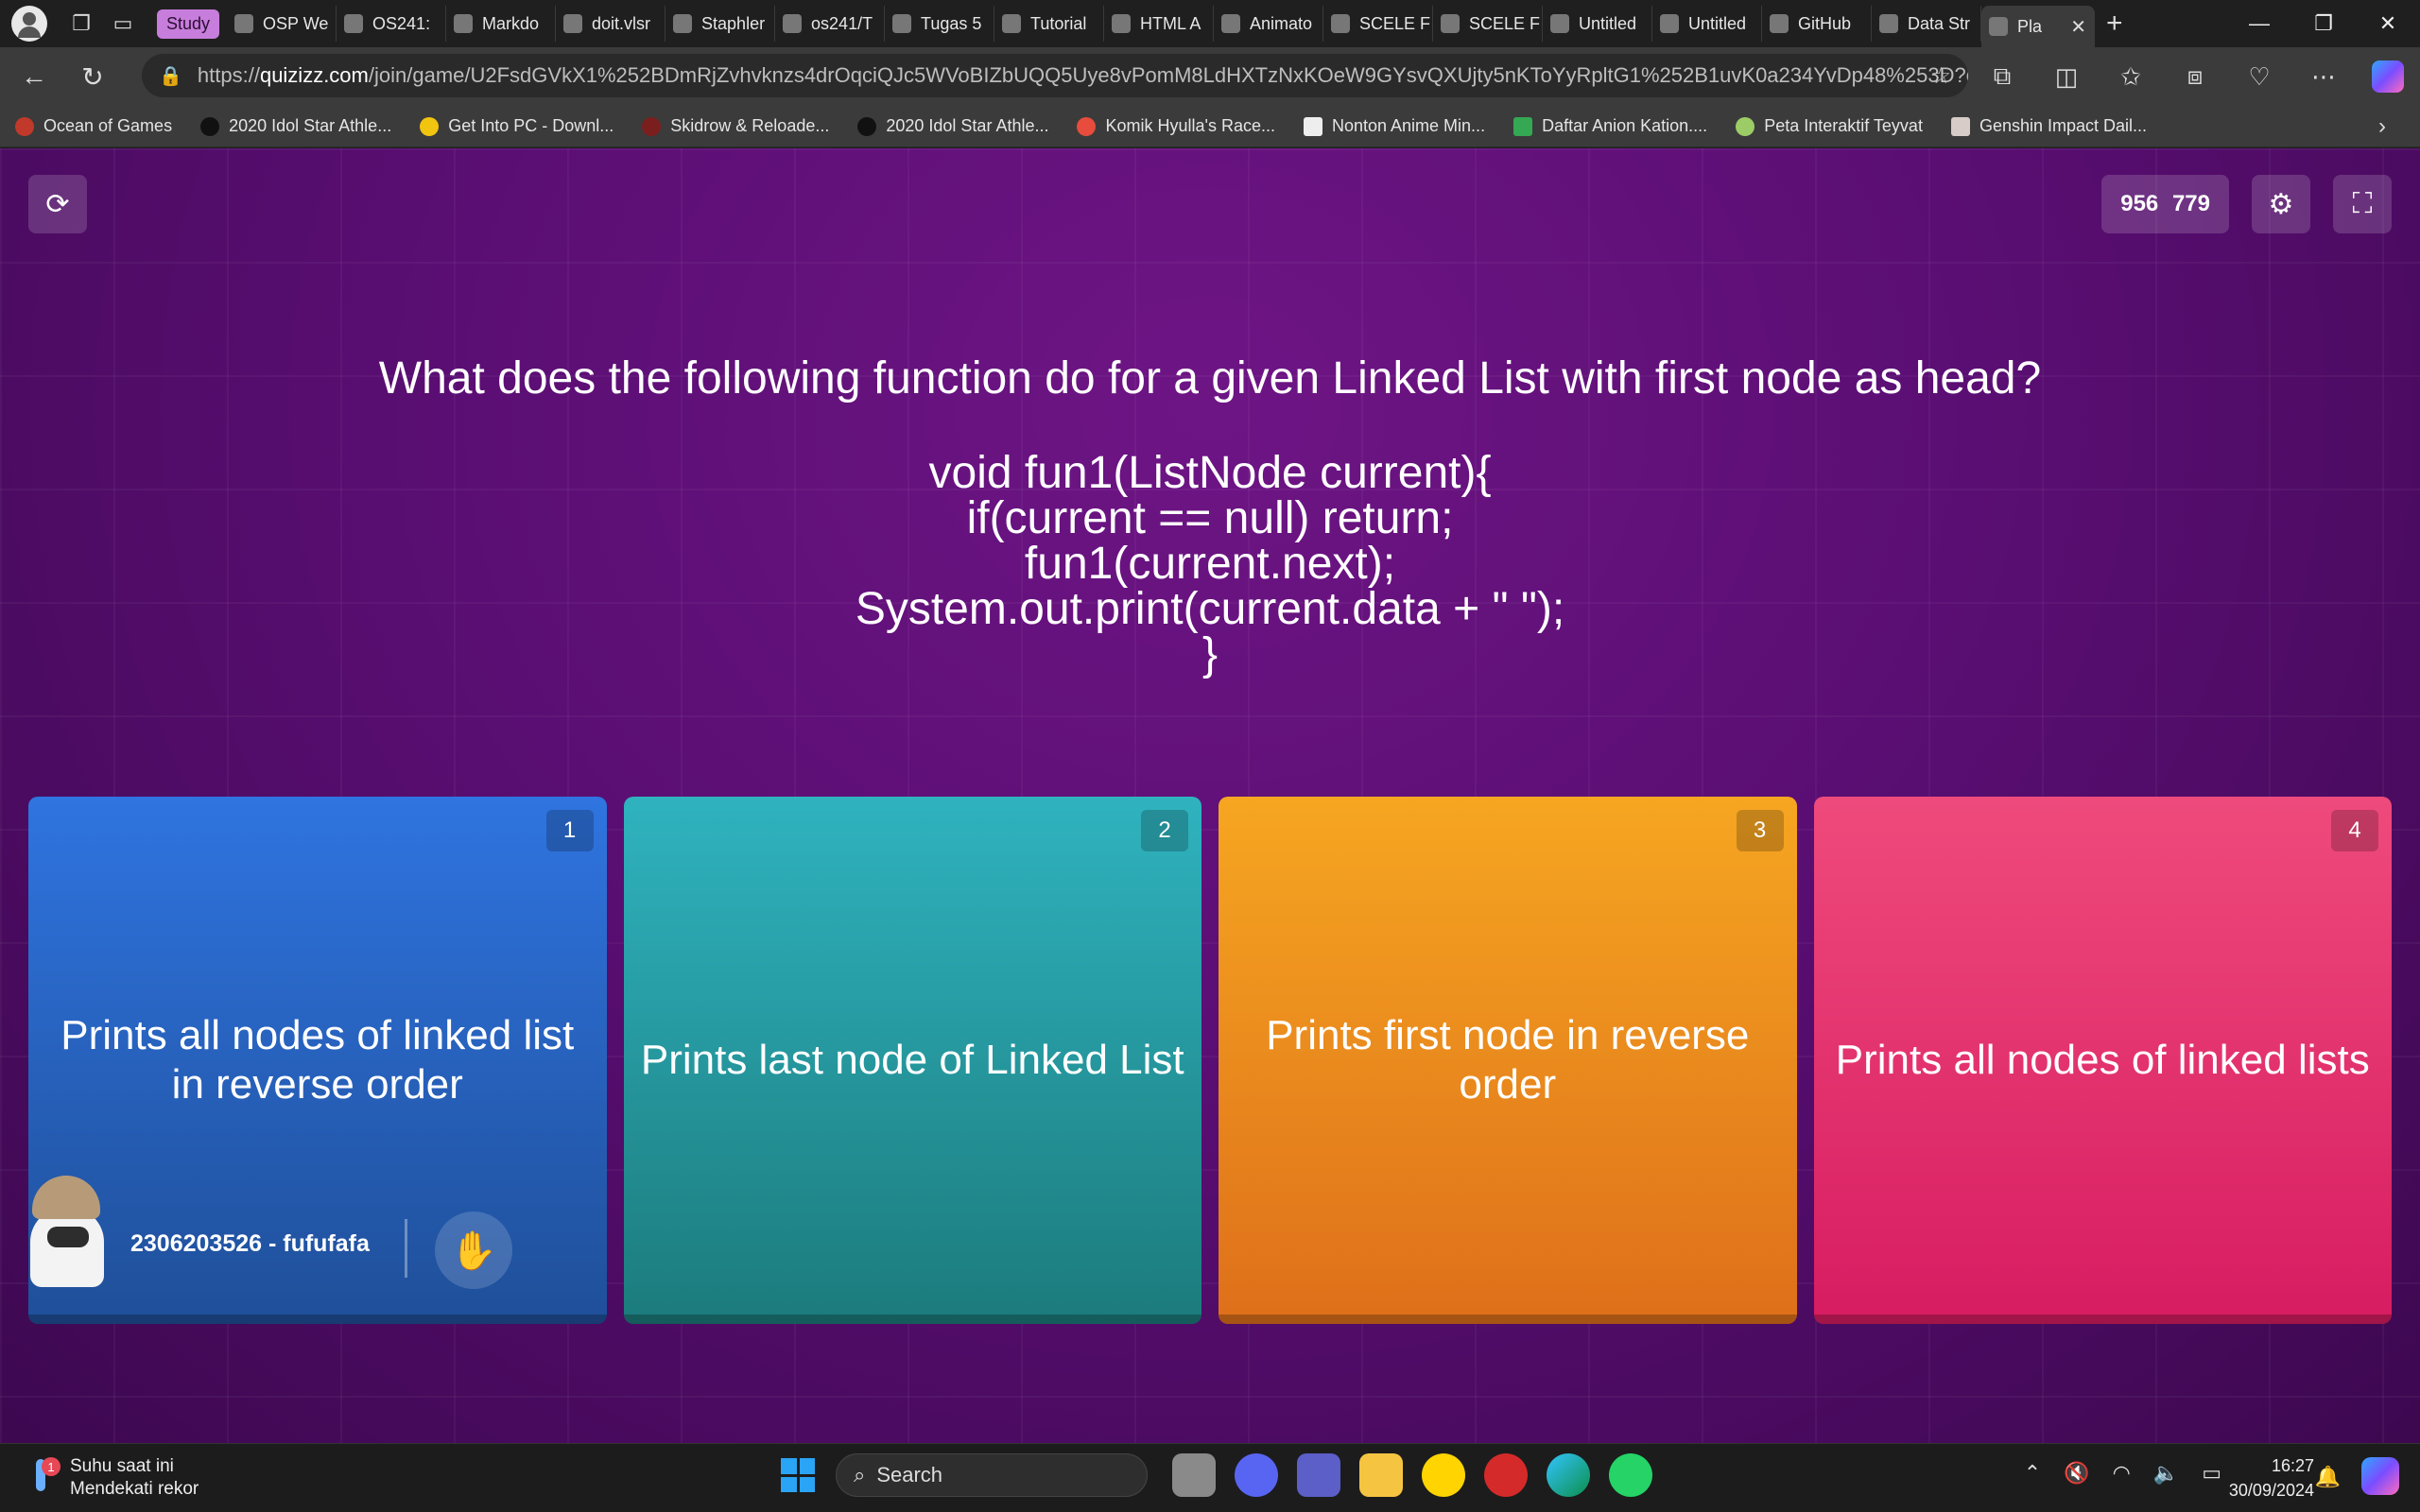 Image resolution: width=2420 pixels, height=1512 pixels. What do you see at coordinates (2388, 23) in the screenshot?
I see `close-window-icon: ✕` at bounding box center [2388, 23].